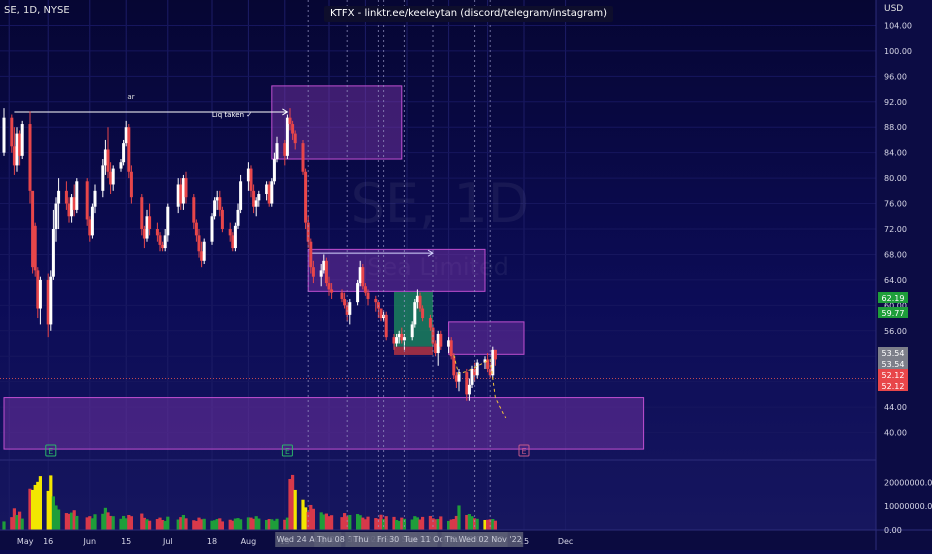 Image resolution: width=932 pixels, height=554 pixels. I want to click on price-axis-tick: 68.00, so click(895, 254).